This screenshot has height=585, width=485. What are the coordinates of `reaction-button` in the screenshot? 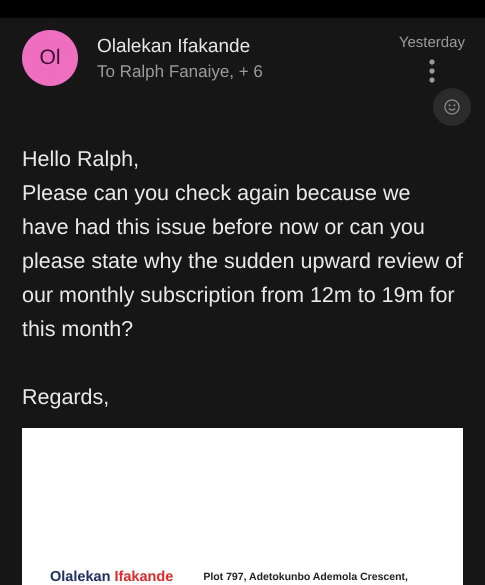 It's located at (452, 107).